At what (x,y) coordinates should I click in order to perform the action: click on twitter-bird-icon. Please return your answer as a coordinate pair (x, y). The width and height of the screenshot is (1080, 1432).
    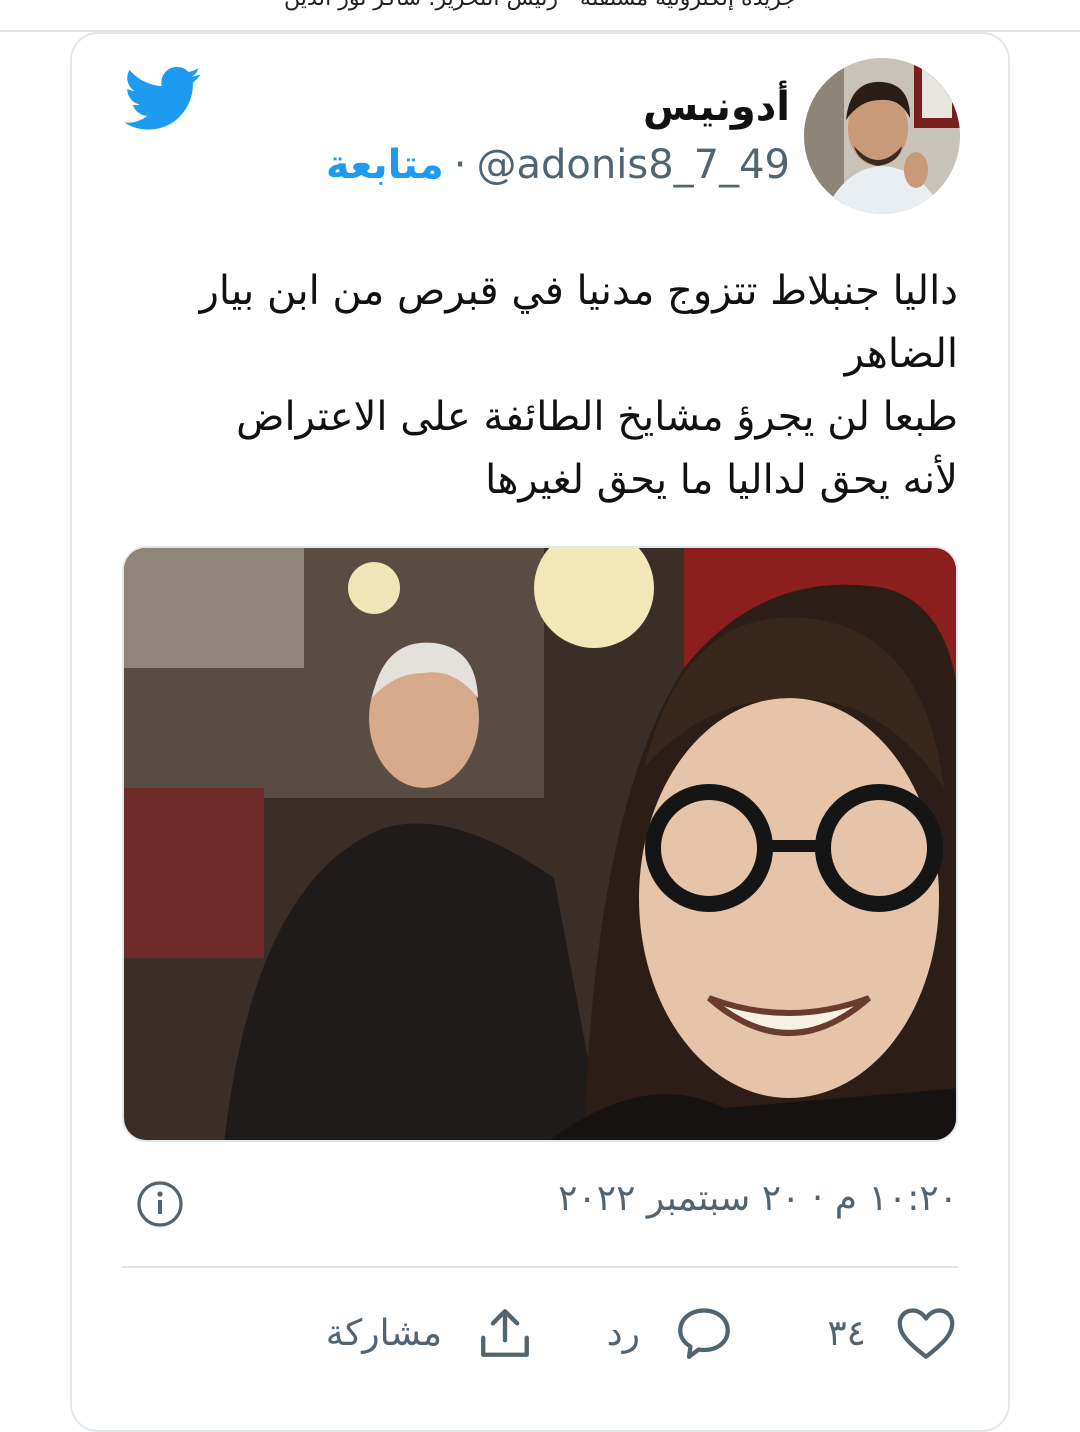
    Looking at the image, I should click on (163, 99).